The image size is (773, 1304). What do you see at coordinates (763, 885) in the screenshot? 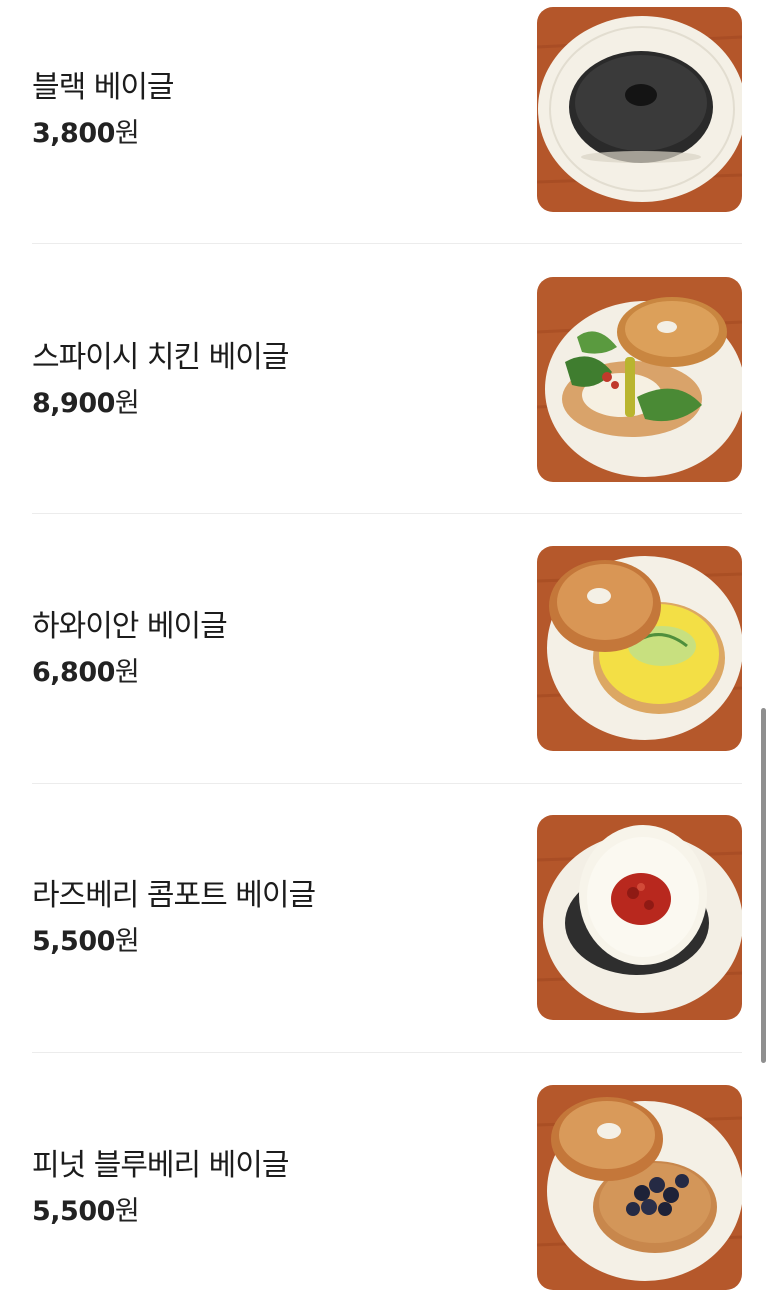
I see `scrollbar` at bounding box center [763, 885].